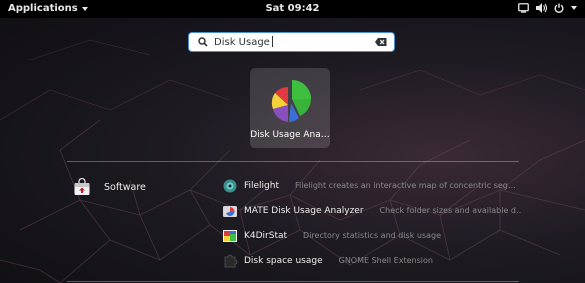 The height and width of the screenshot is (283, 585). Describe the element at coordinates (574, 8) in the screenshot. I see `caret-down-icon` at that location.